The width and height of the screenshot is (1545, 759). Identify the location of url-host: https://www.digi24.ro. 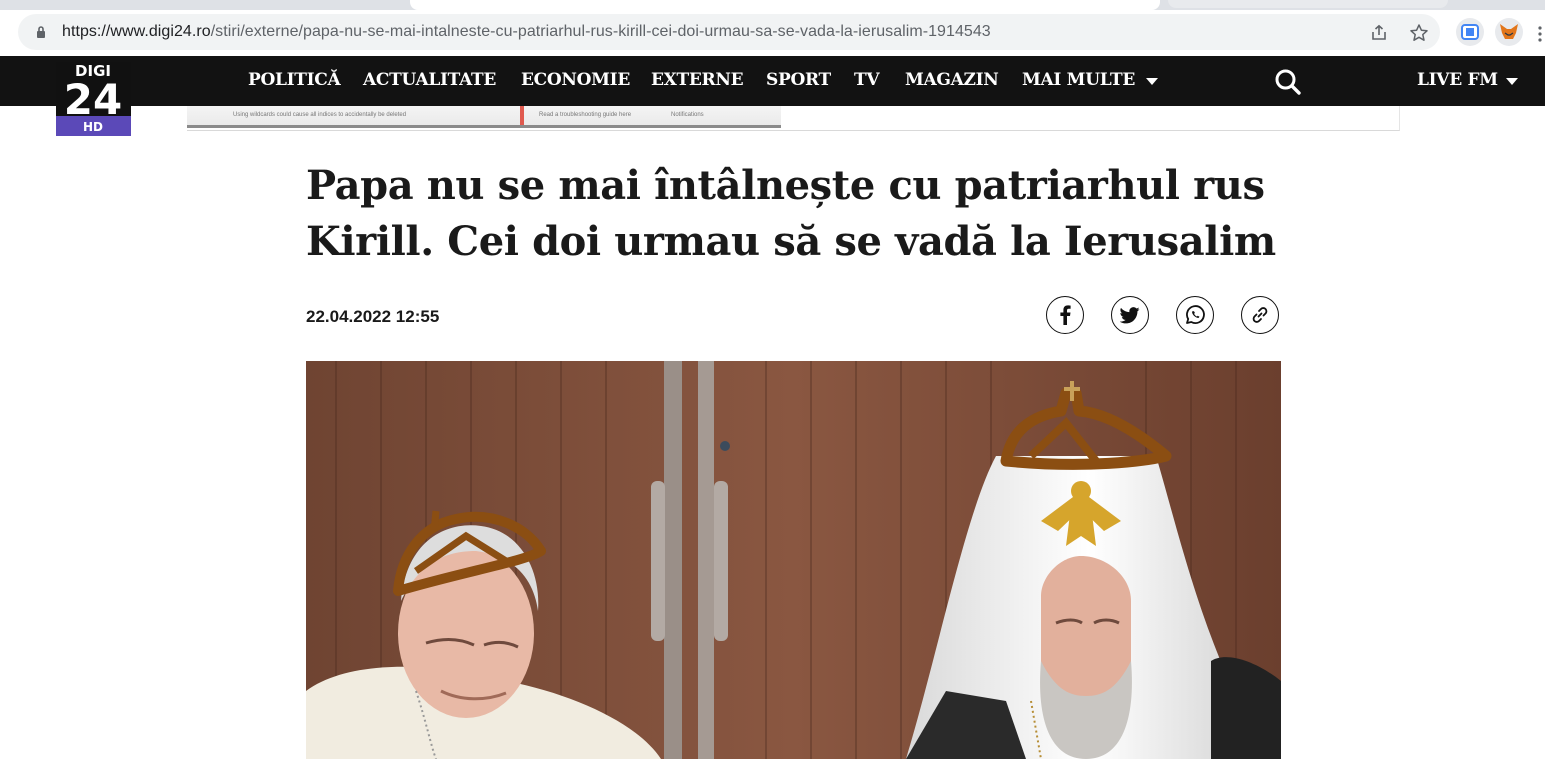
(136, 31).